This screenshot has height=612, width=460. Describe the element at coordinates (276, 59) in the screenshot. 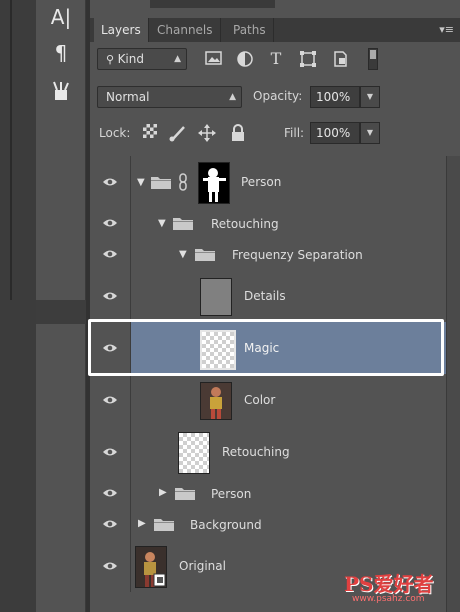

I see `type-filter-icon: T` at that location.